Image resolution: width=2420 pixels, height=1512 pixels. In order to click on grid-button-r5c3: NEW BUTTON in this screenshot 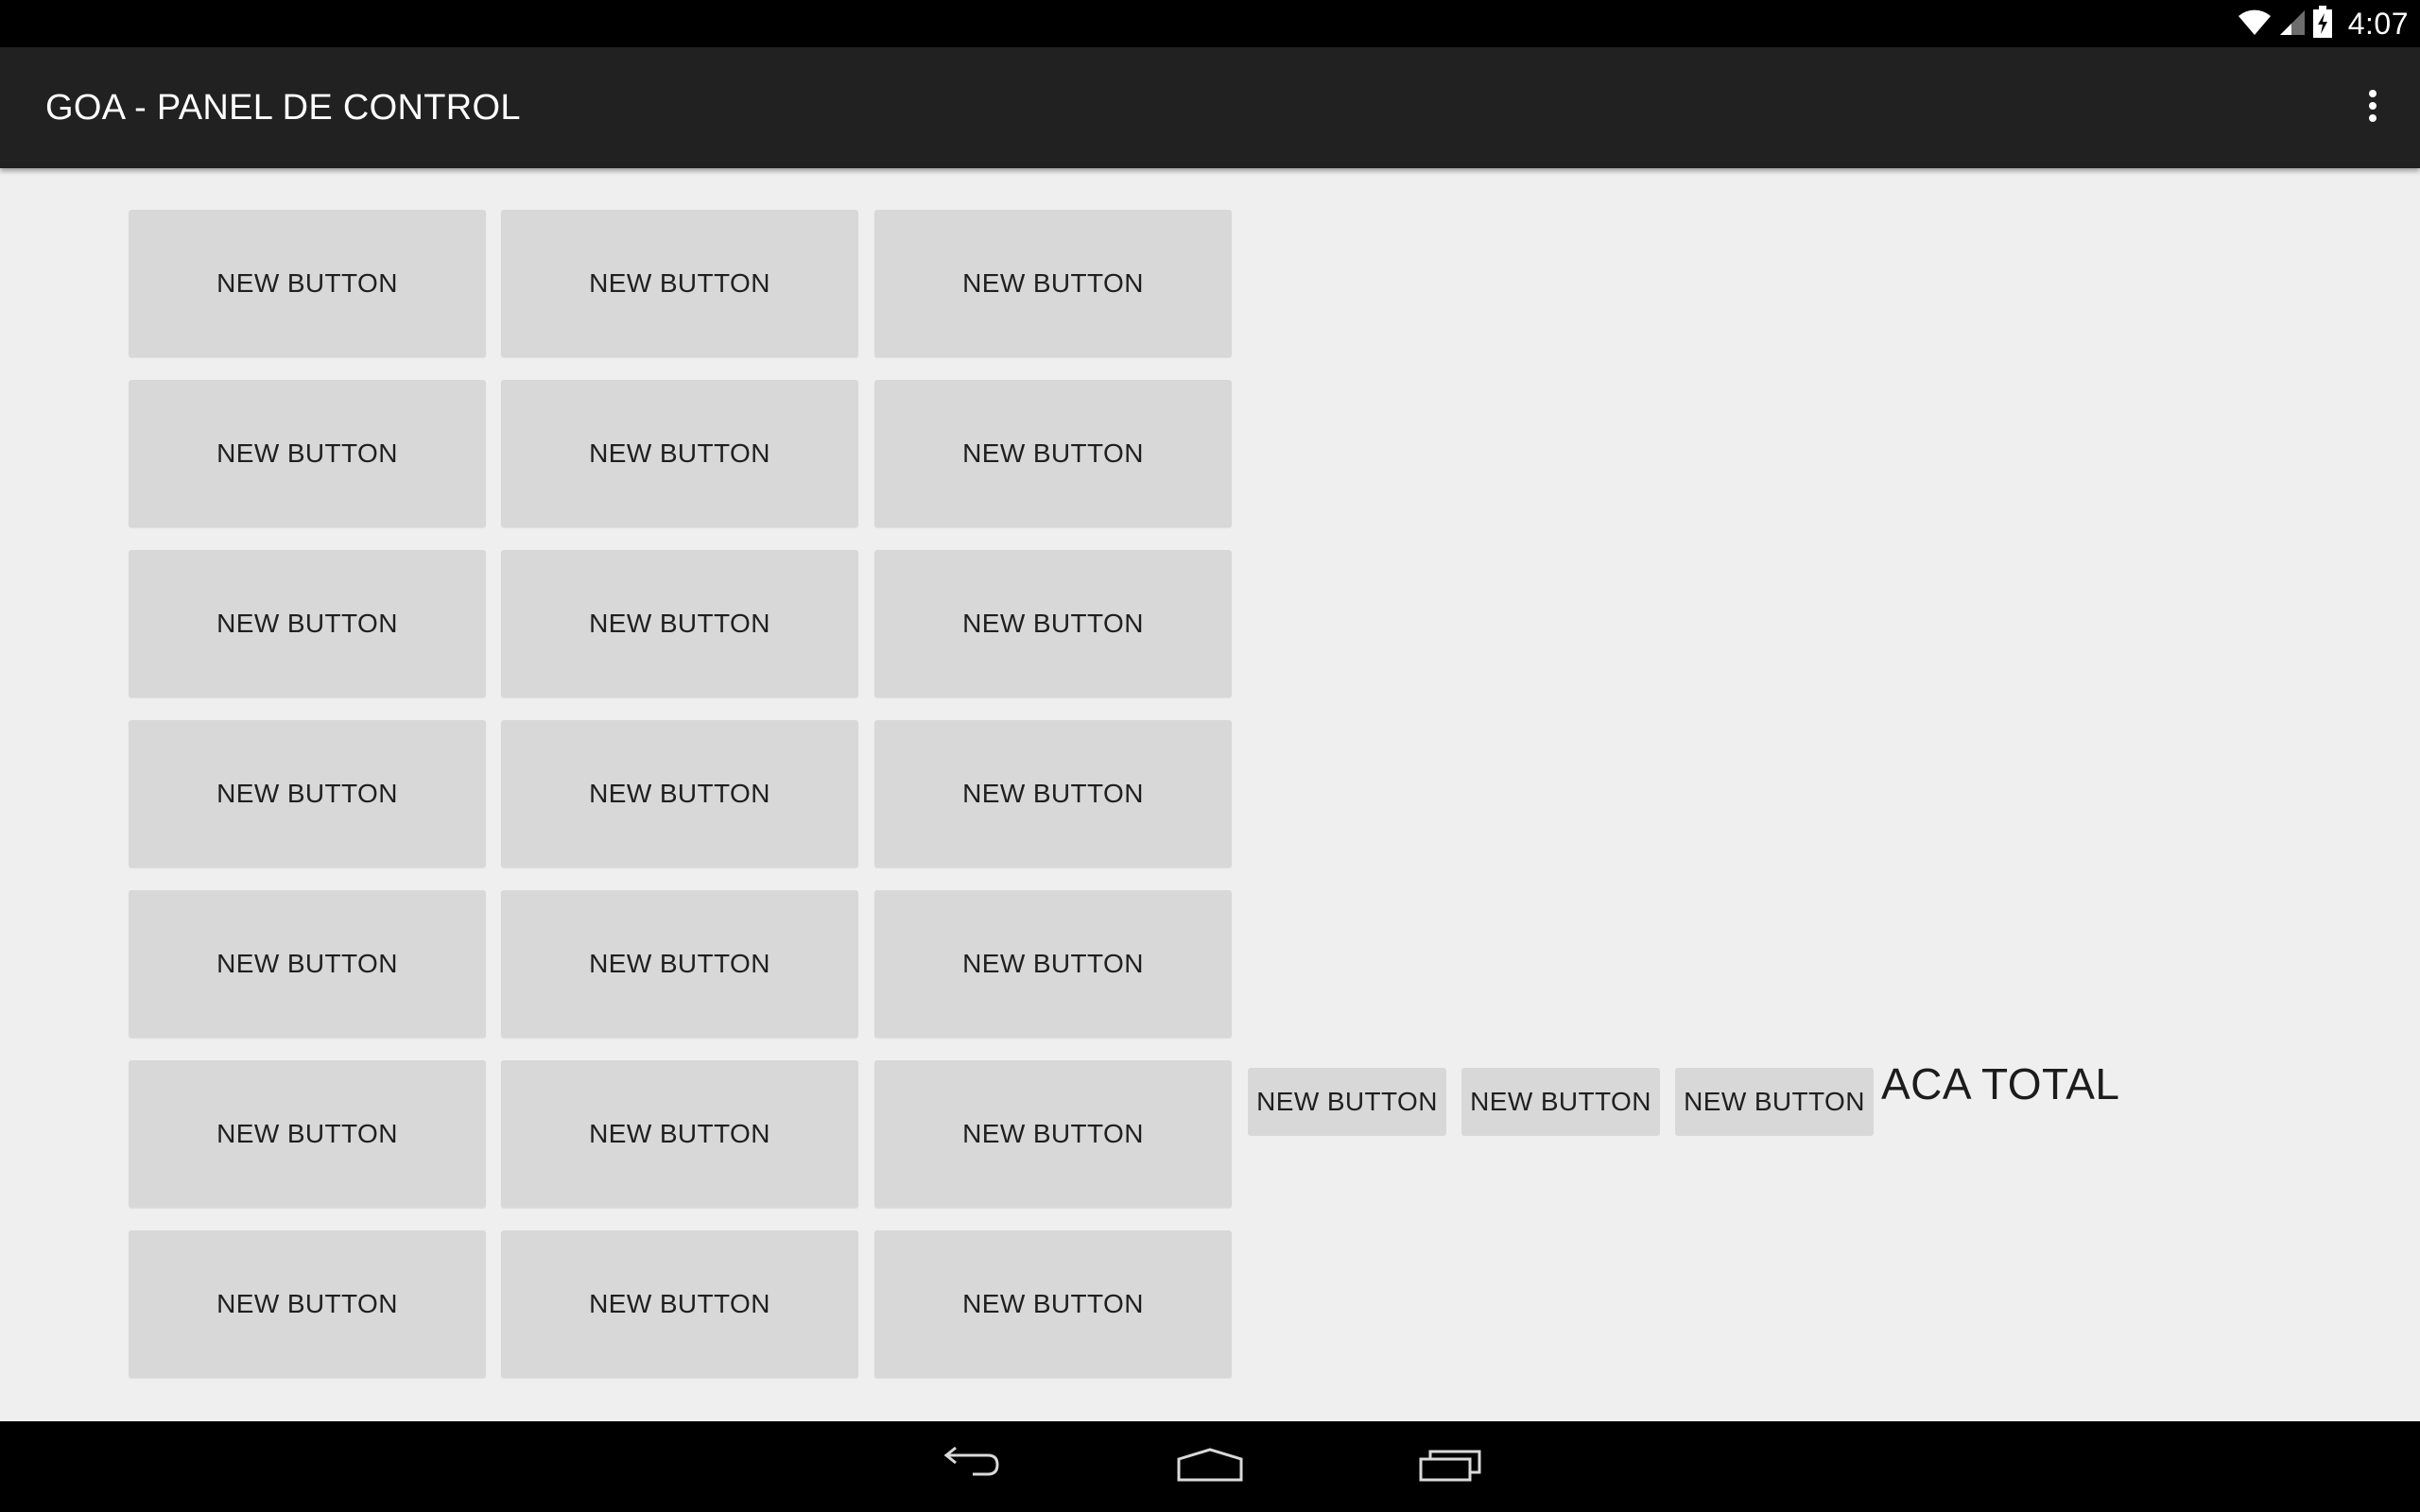, I will do `click(1053, 964)`.